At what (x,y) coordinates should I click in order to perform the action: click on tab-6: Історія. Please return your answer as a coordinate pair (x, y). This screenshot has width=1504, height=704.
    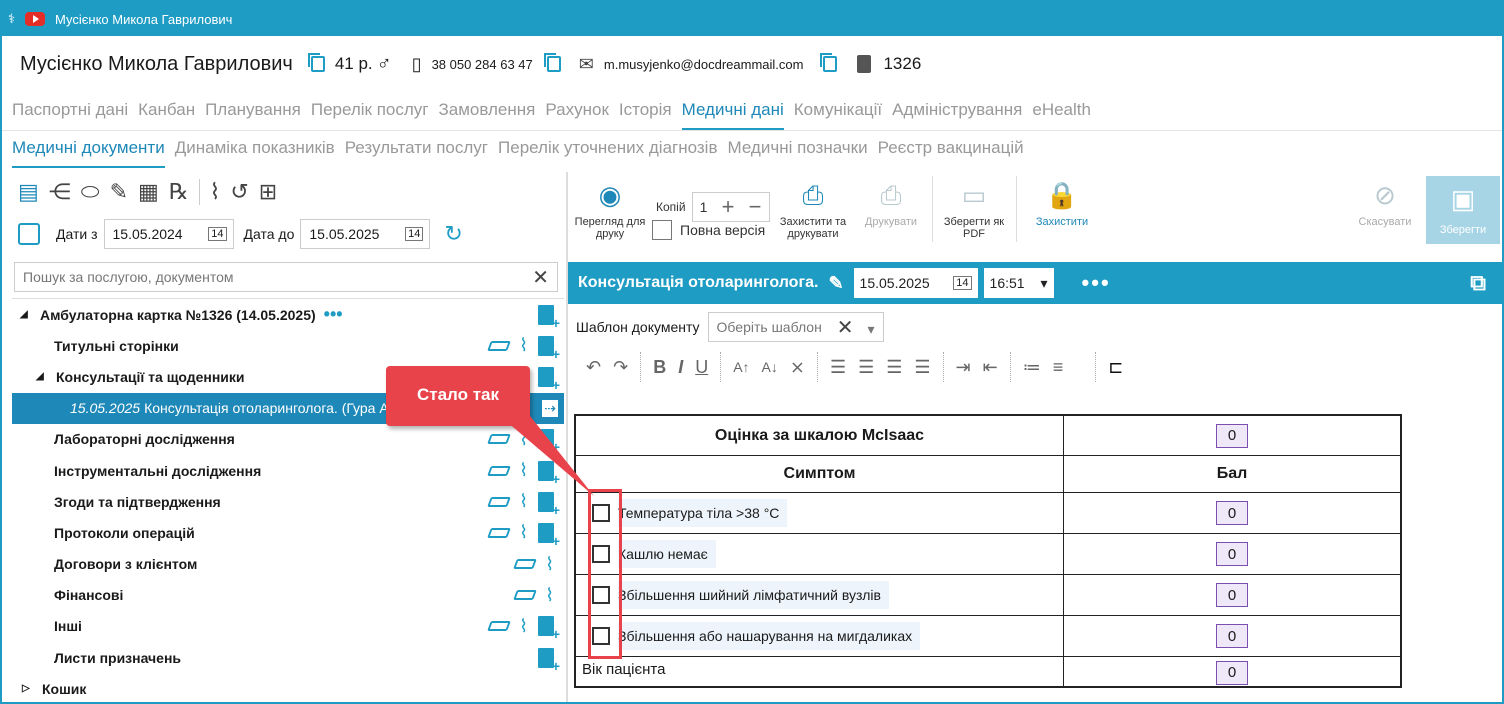
    Looking at the image, I should click on (645, 115).